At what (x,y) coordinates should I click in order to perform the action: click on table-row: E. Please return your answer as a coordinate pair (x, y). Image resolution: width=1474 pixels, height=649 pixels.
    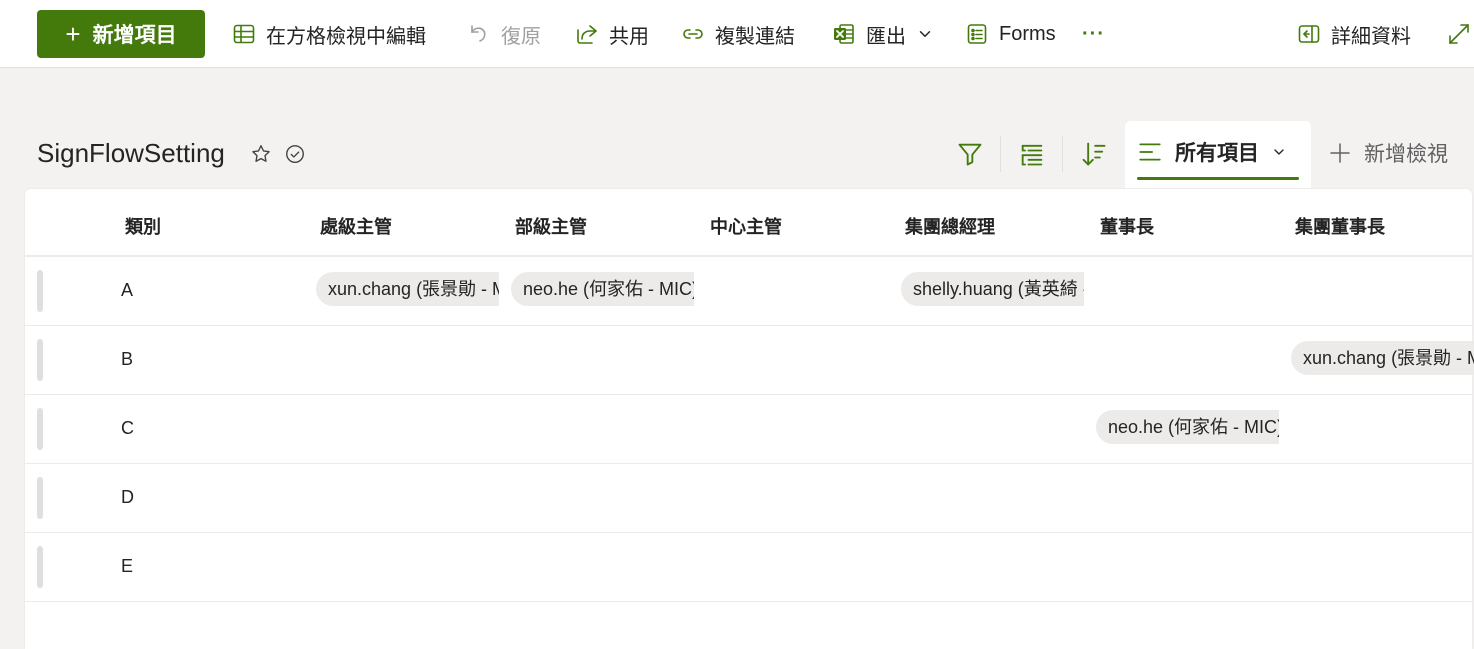
    Looking at the image, I should click on (748, 567).